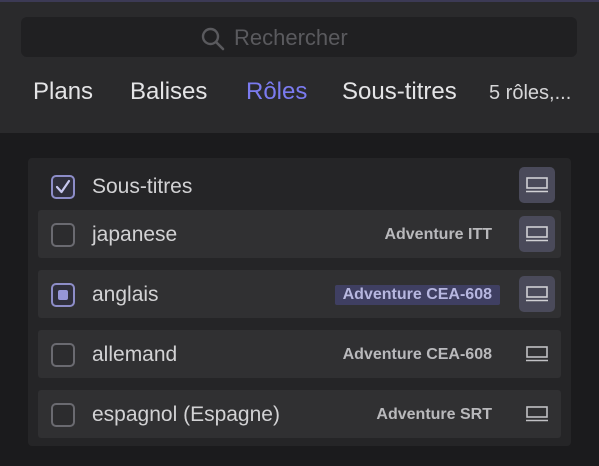  I want to click on tab-roles: Rôles, so click(276, 92).